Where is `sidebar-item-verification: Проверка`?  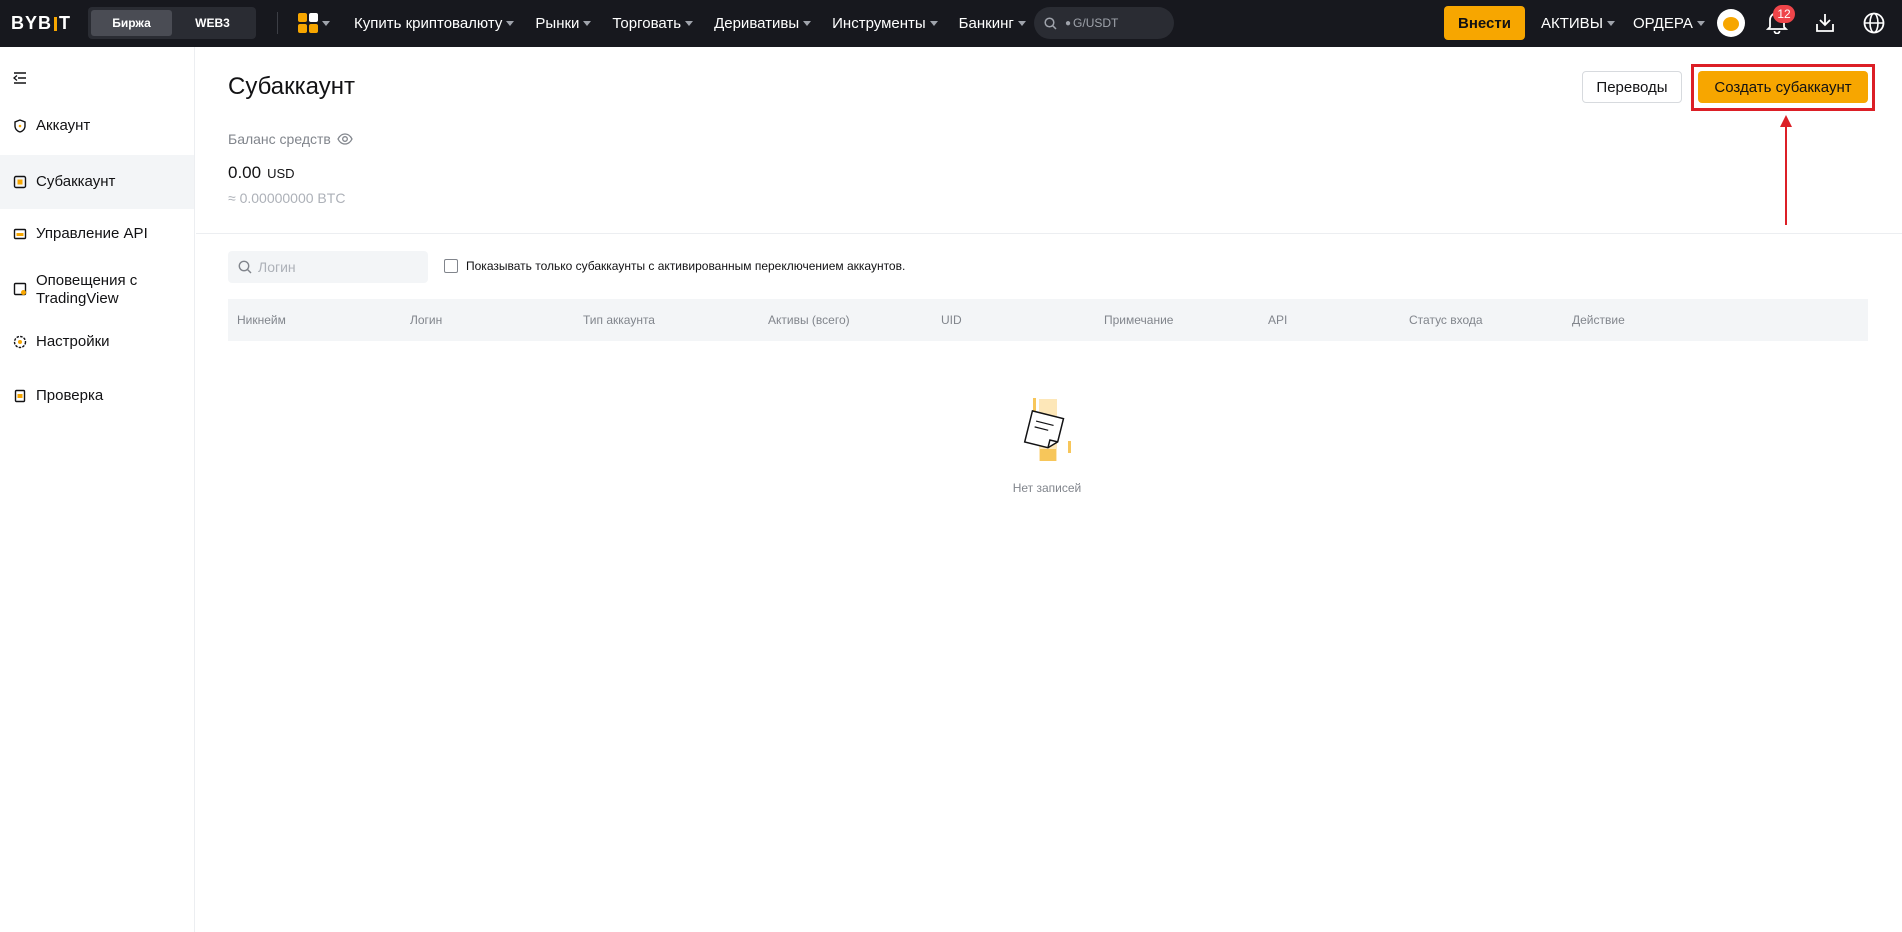 sidebar-item-verification: Проверка is located at coordinates (97, 405).